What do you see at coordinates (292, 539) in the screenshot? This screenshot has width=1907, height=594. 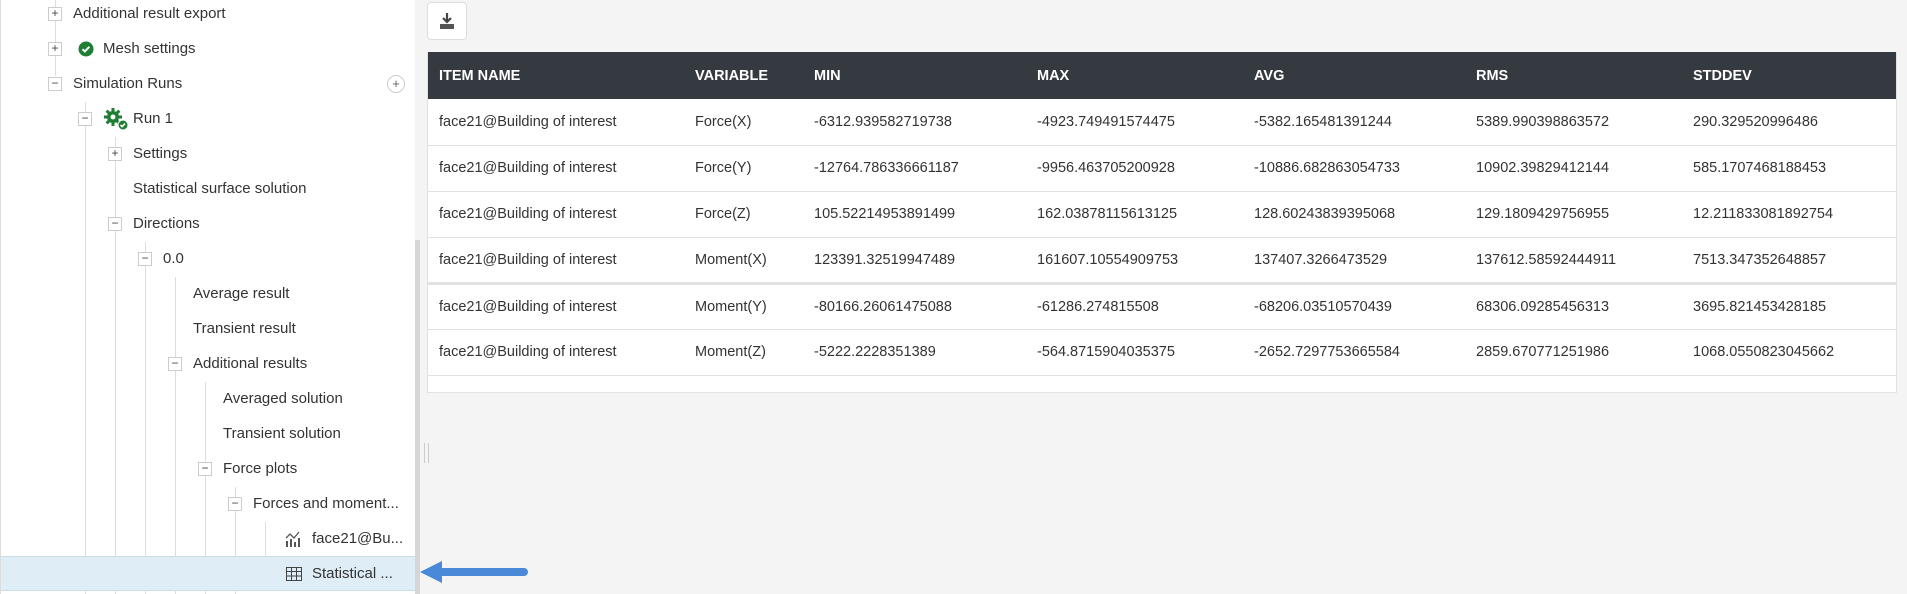 I see `chart-icon` at bounding box center [292, 539].